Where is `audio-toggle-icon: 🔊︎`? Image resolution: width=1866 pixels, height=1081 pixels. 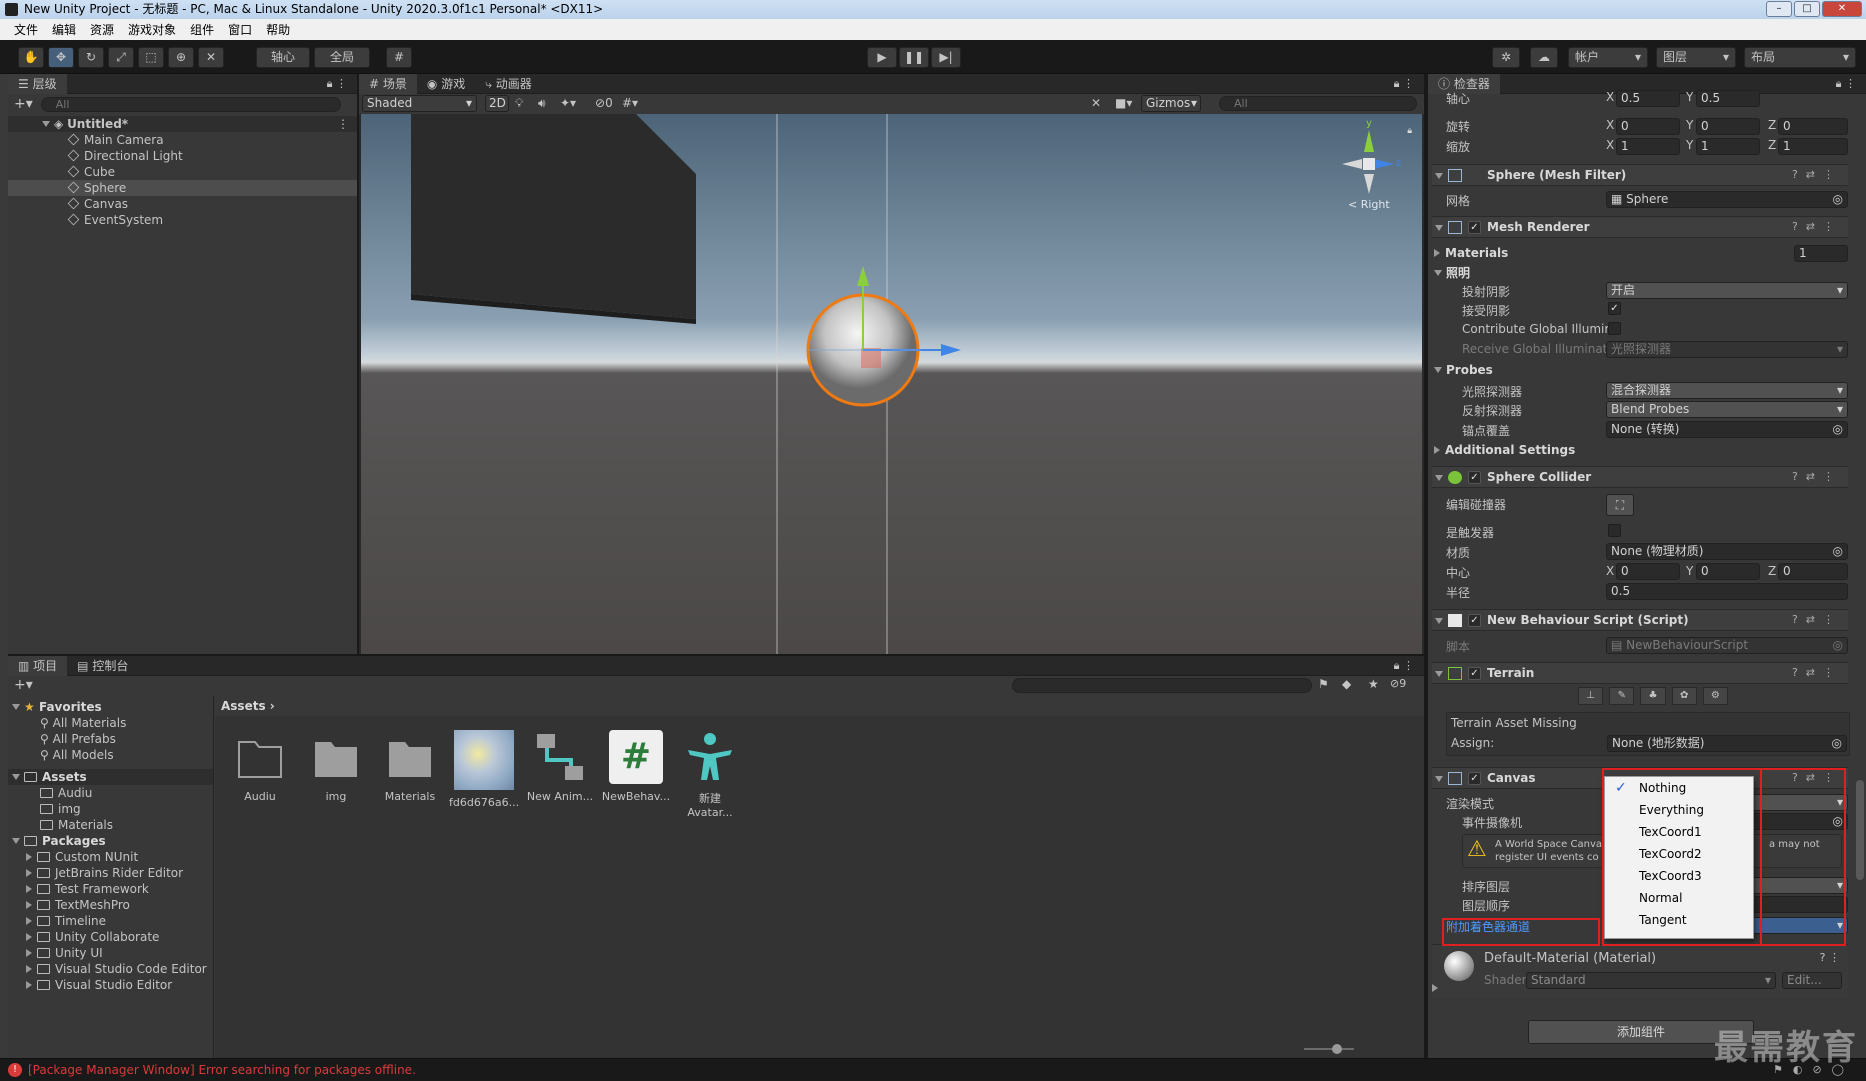
audio-toggle-icon: 🔊︎ is located at coordinates (542, 103).